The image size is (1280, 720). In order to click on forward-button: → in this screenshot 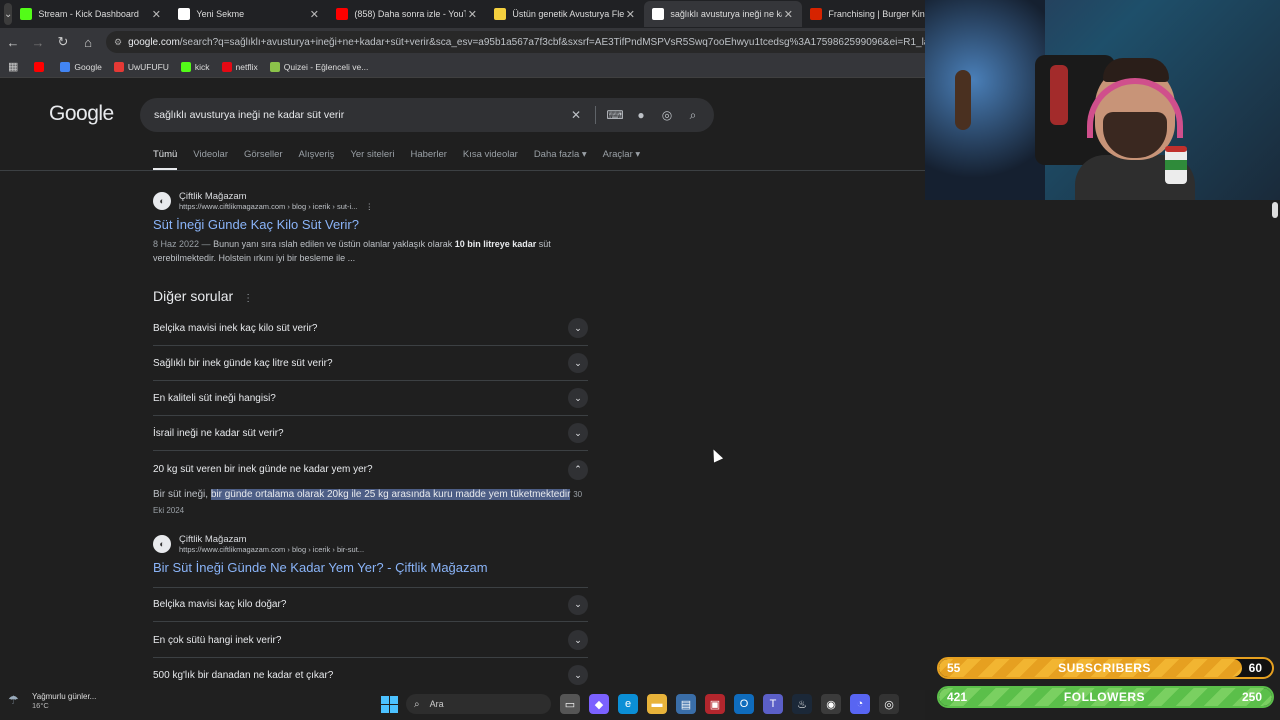, I will do `click(38, 42)`.